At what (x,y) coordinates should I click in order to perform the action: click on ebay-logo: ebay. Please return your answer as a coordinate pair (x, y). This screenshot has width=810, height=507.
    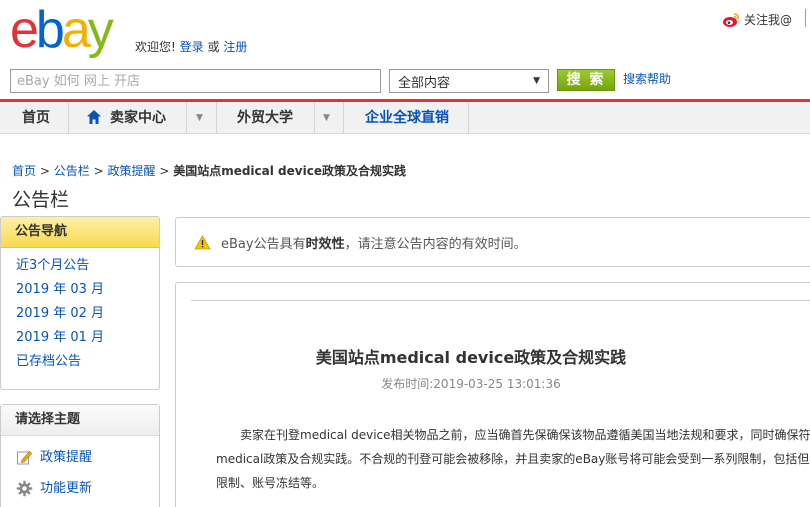
    Looking at the image, I should click on (62, 30).